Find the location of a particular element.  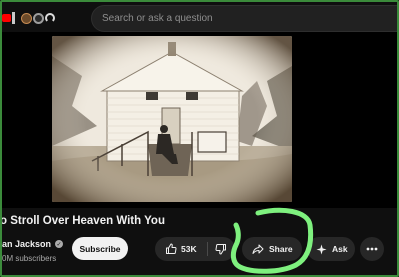

more-actions-button is located at coordinates (372, 249).